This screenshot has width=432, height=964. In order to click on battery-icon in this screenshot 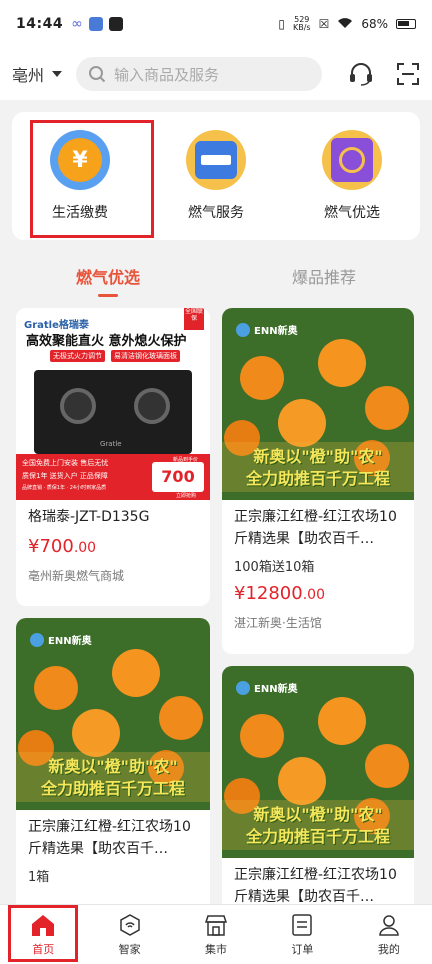, I will do `click(406, 24)`.